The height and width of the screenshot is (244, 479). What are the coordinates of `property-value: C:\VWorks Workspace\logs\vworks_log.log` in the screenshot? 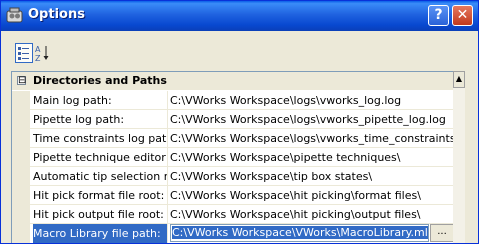 It's located at (316, 100).